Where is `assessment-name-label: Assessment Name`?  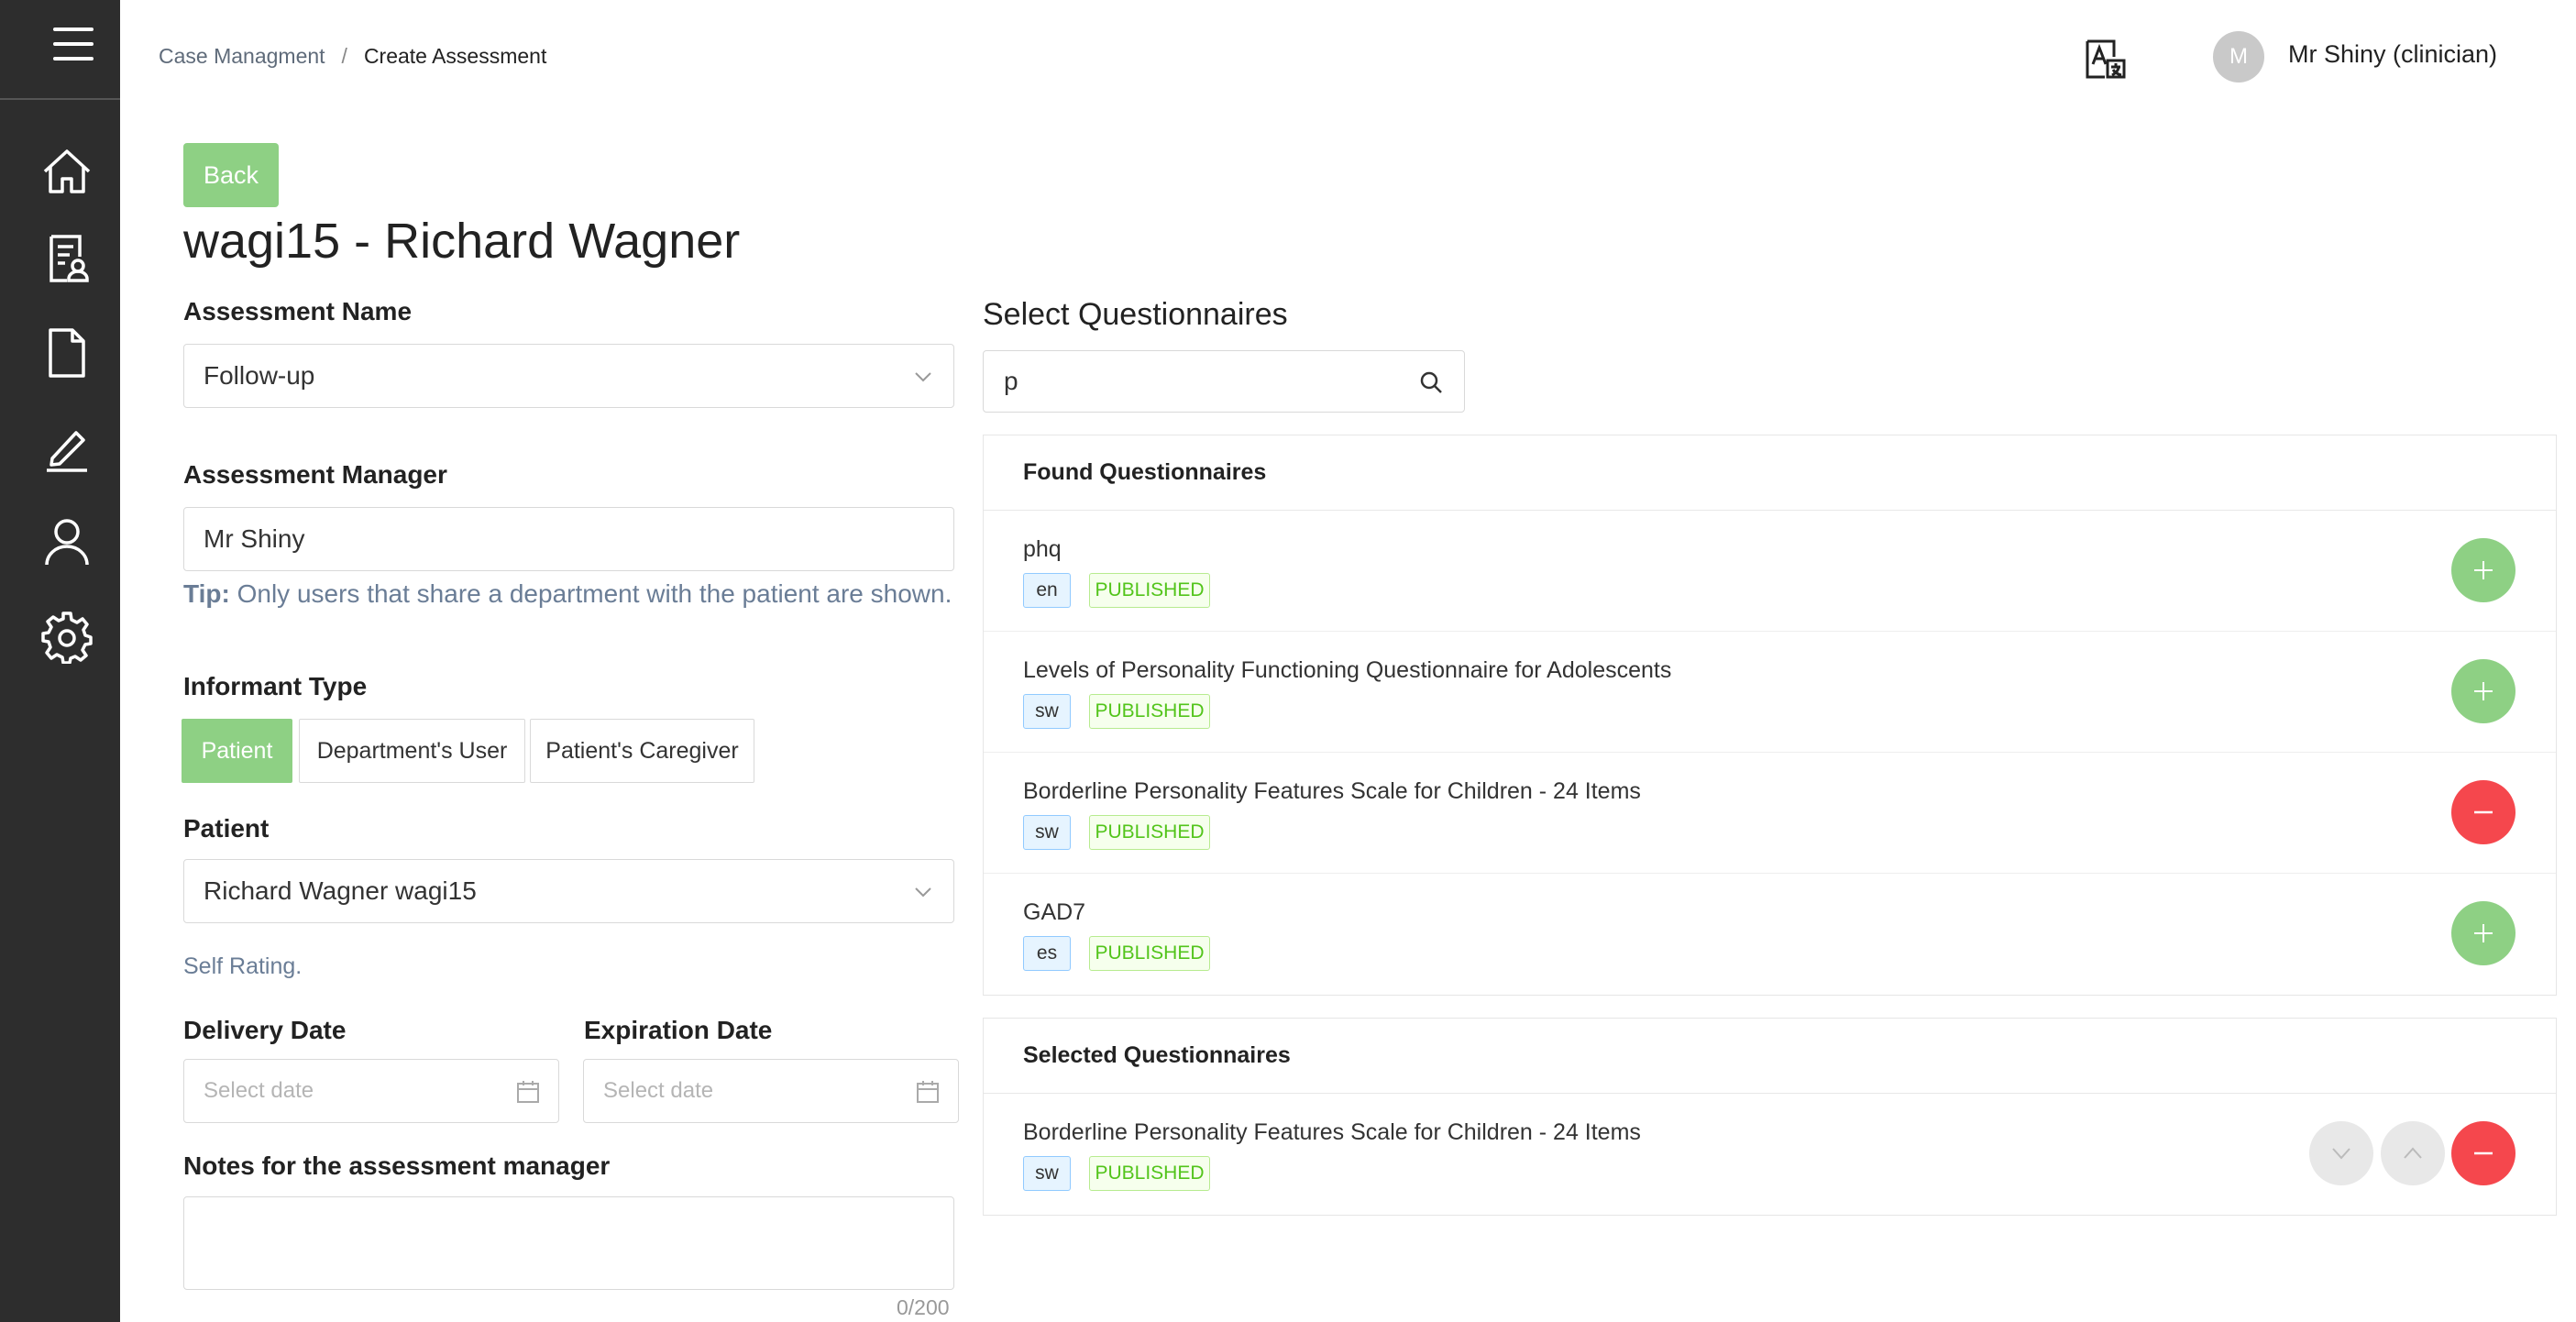 assessment-name-label: Assessment Name is located at coordinates (298, 311).